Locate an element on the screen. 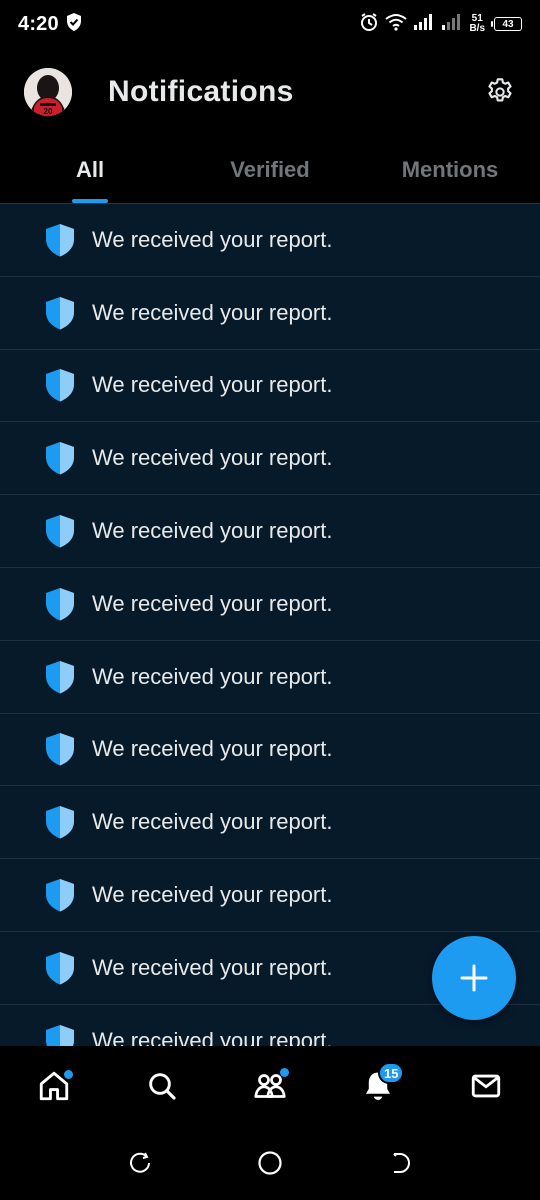  plus-icon is located at coordinates (474, 978).